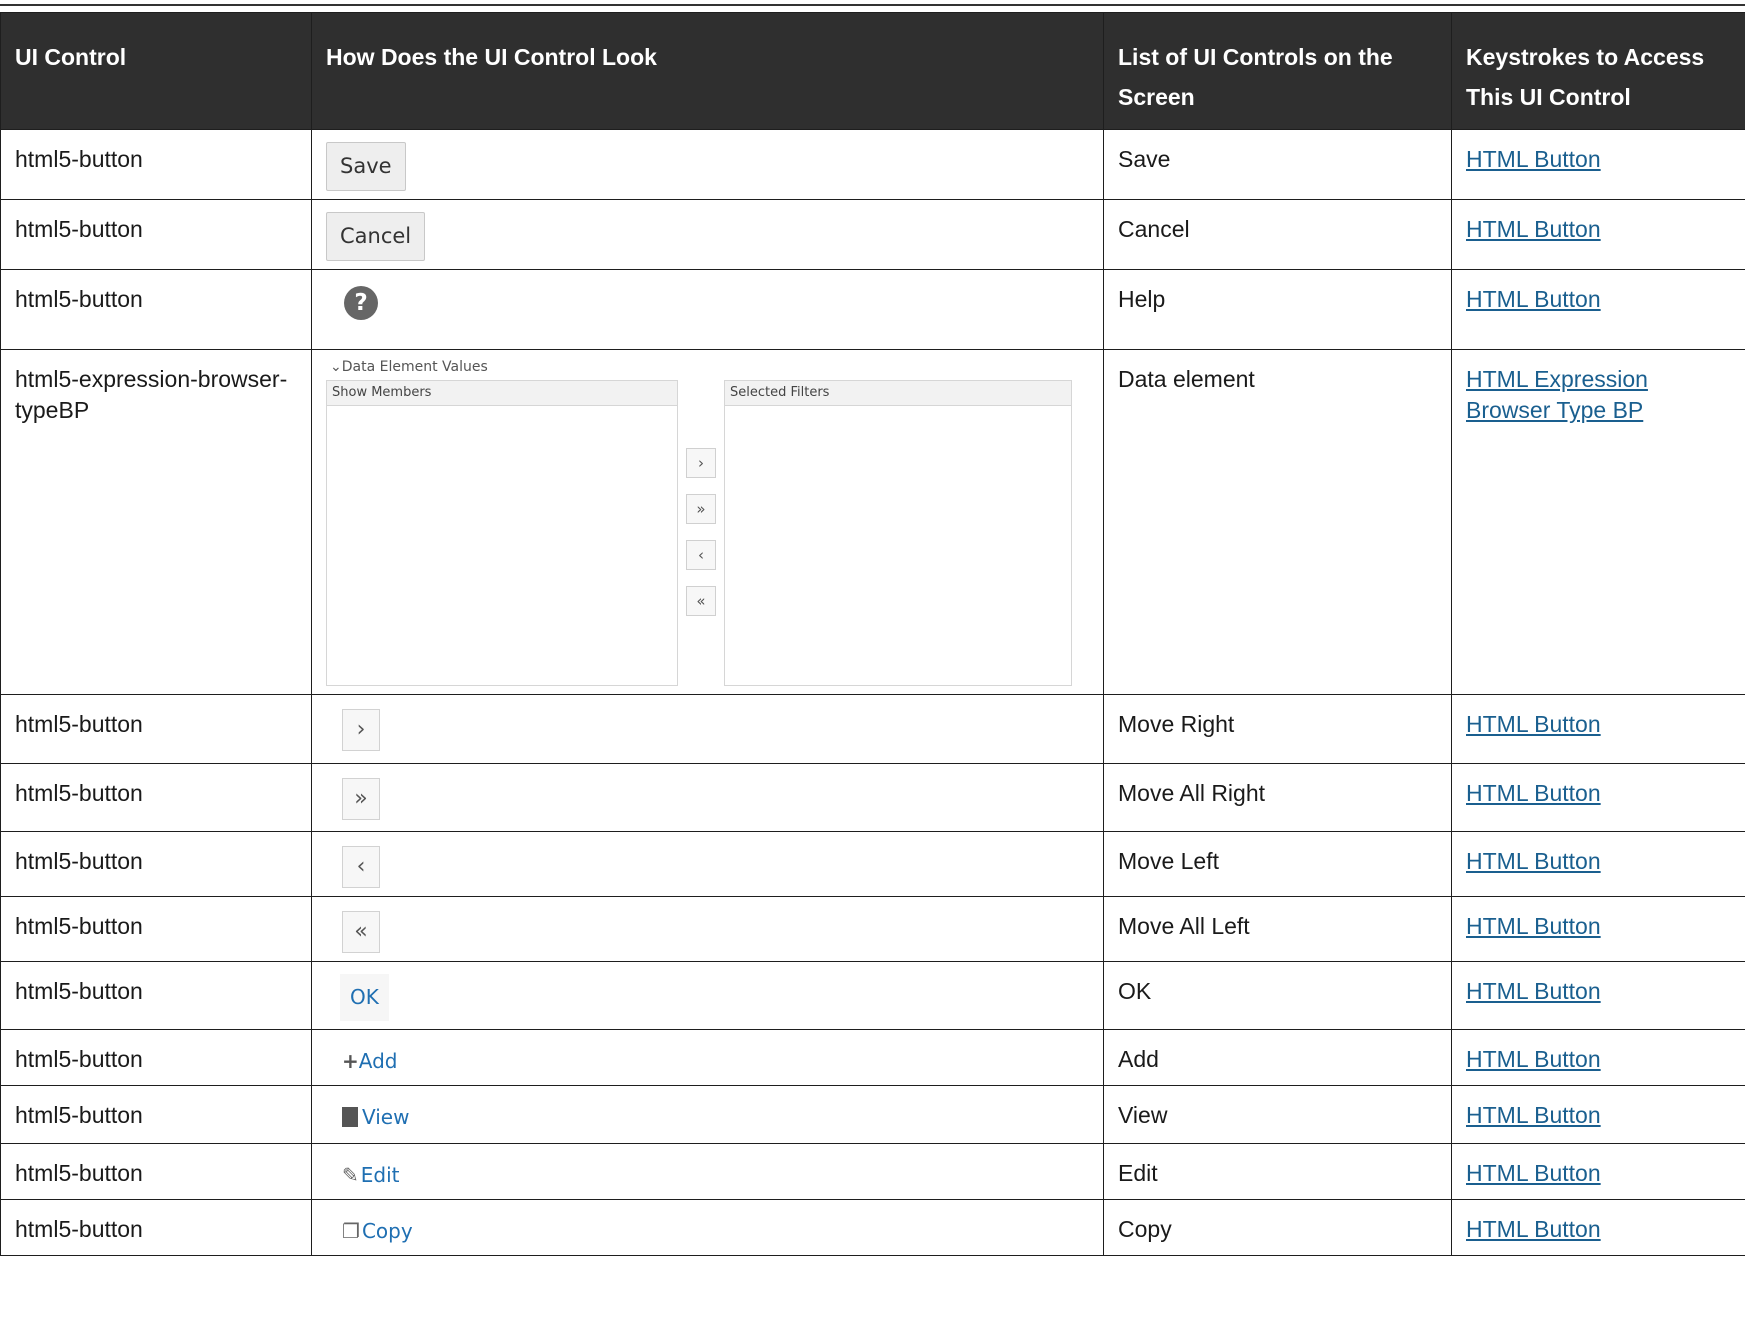 This screenshot has height=1321, width=1745. I want to click on cell-look: View, so click(707, 1114).